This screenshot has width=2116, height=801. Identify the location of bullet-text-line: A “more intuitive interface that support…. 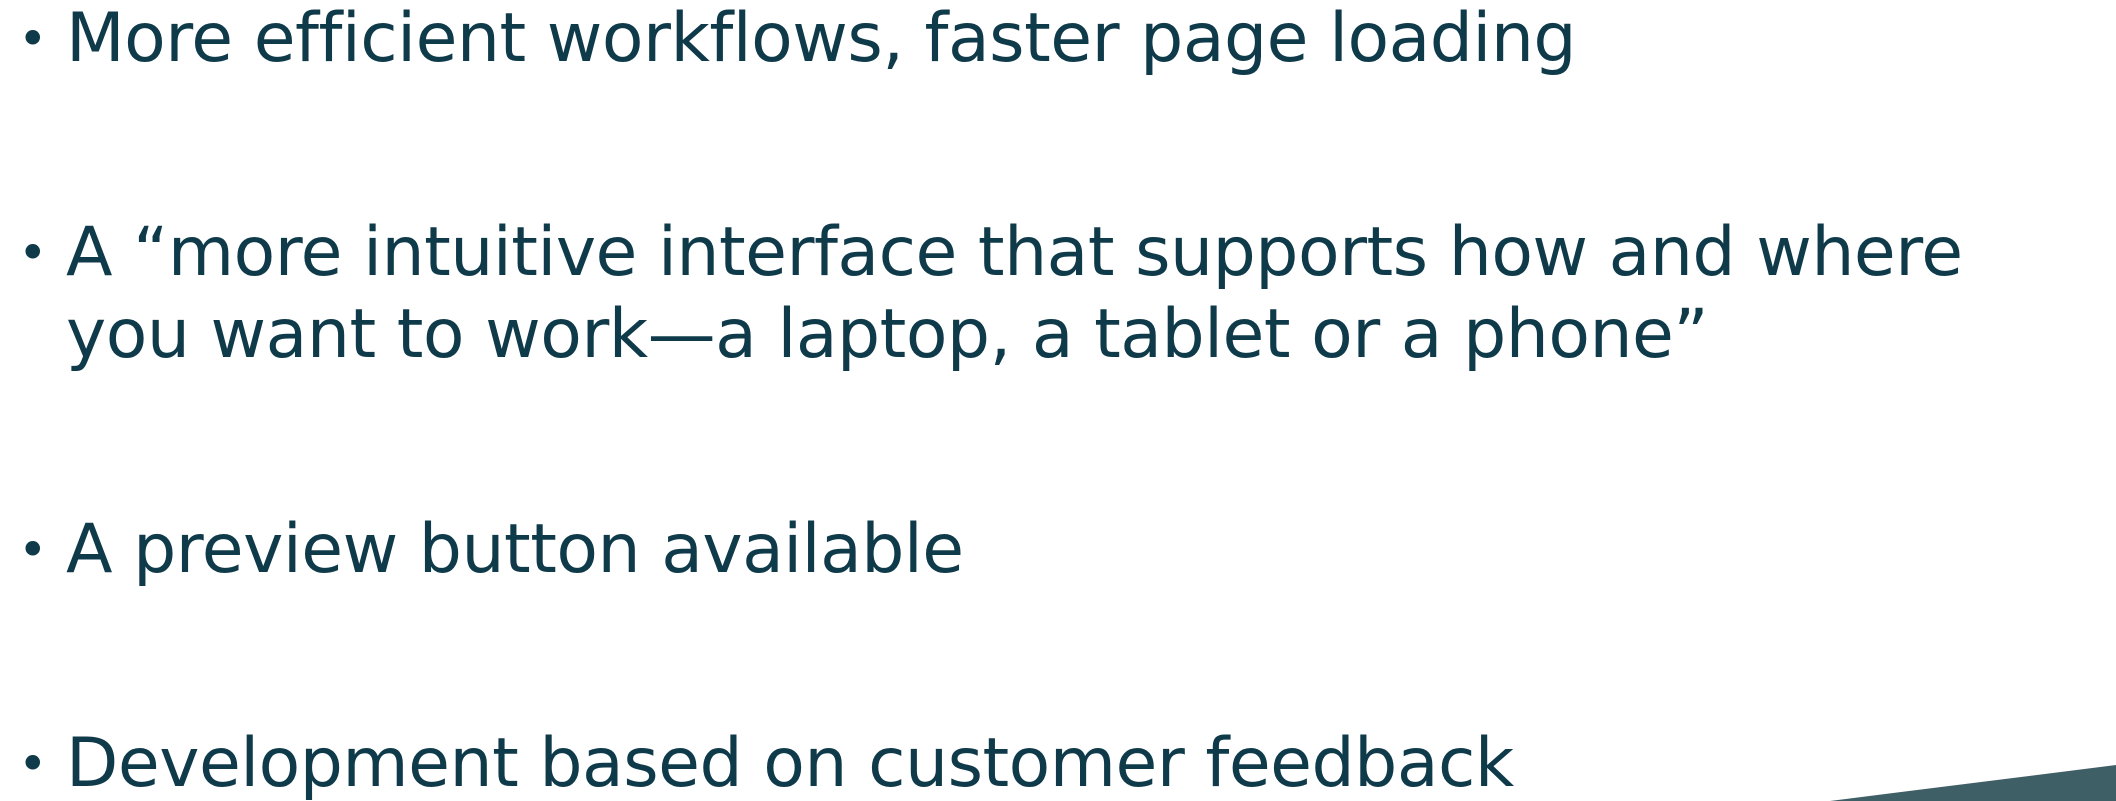
(1014, 252).